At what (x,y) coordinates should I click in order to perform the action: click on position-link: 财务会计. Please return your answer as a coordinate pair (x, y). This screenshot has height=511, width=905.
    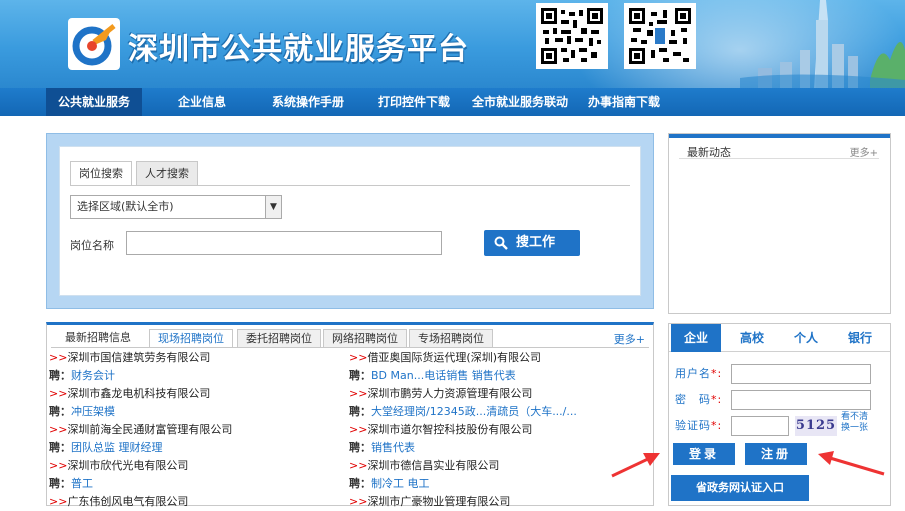
    Looking at the image, I should click on (93, 375).